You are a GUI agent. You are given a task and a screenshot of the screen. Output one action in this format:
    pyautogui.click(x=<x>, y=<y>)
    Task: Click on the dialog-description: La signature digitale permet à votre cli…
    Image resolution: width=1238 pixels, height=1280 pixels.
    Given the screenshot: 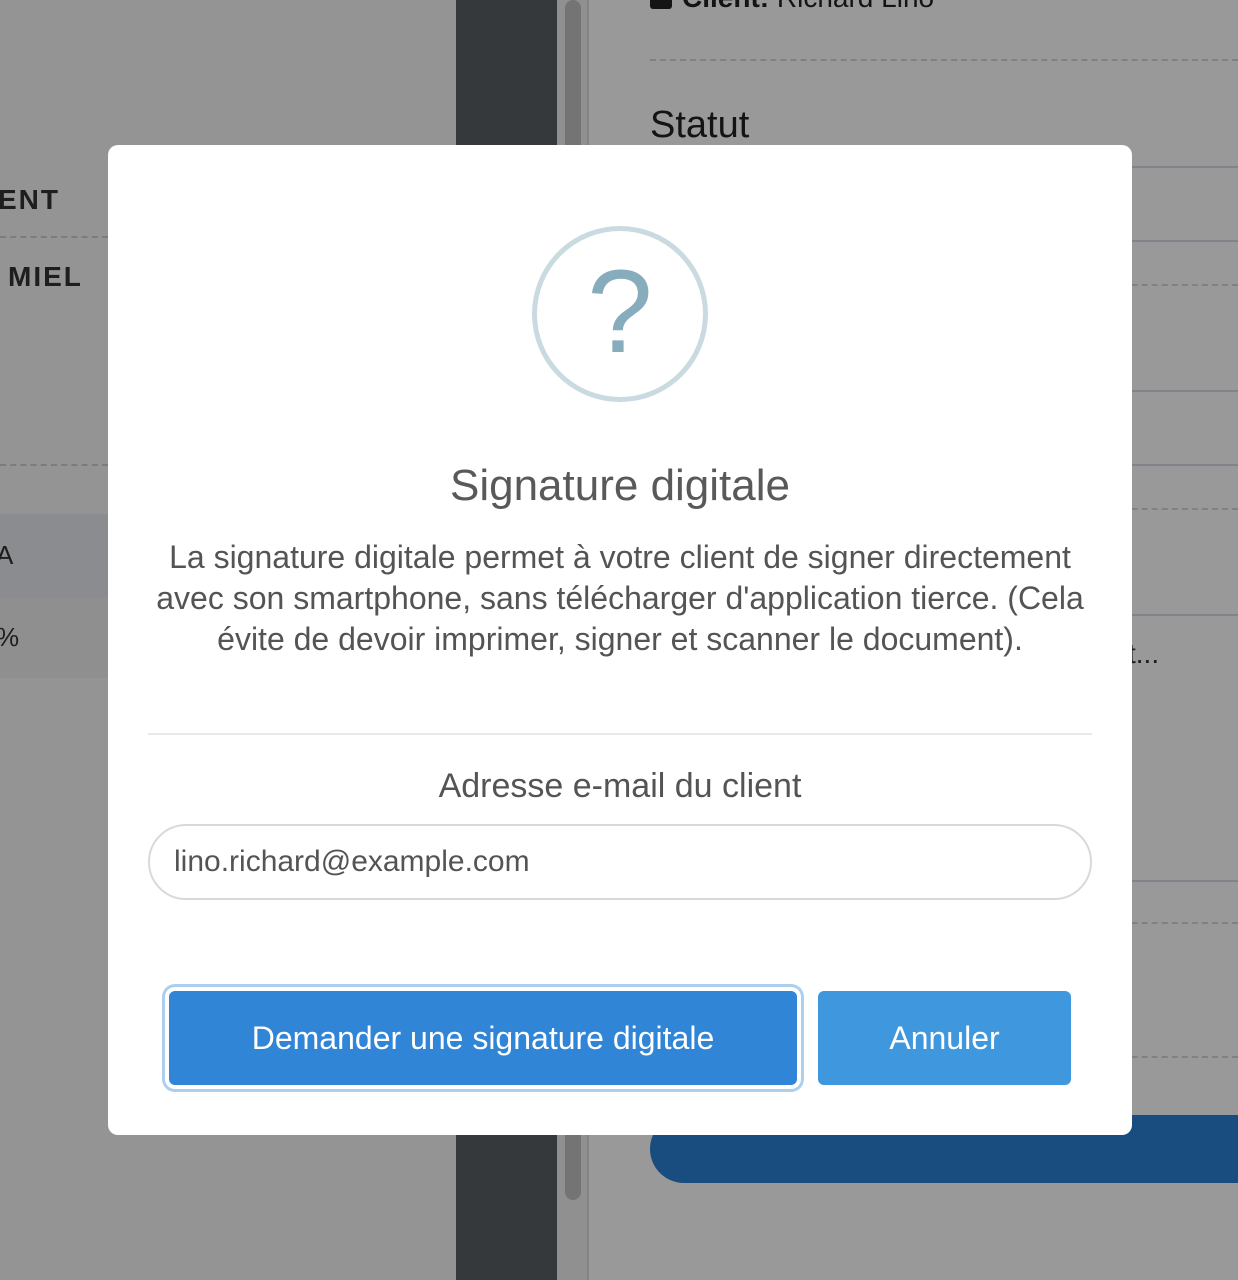 What is the action you would take?
    pyautogui.click(x=620, y=598)
    